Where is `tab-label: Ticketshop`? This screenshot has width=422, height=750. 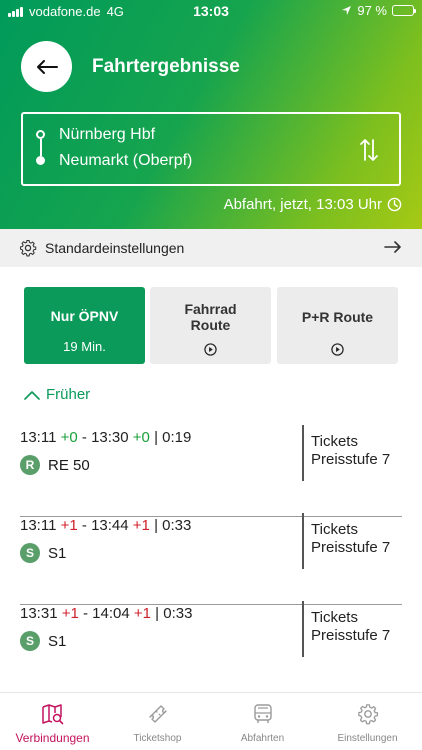 tab-label: Ticketshop is located at coordinates (157, 738).